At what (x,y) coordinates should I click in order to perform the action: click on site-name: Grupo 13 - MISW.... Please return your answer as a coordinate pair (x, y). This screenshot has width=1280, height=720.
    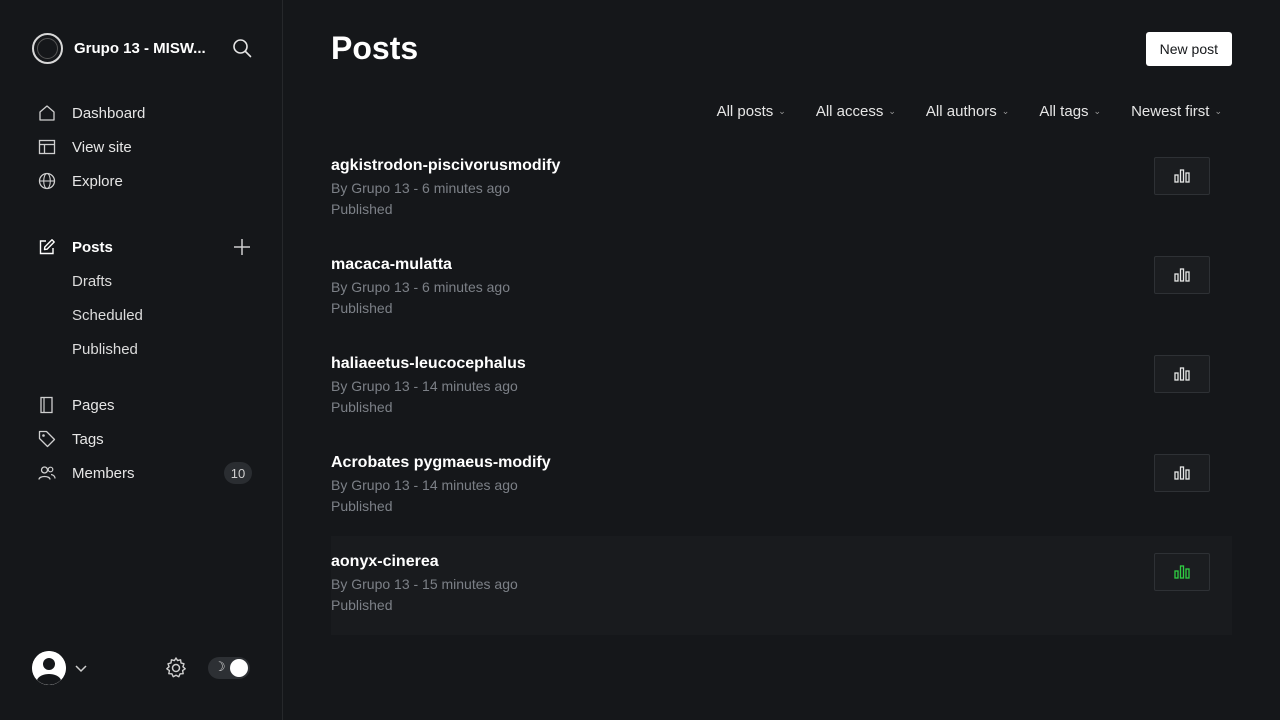
    Looking at the image, I should click on (140, 48).